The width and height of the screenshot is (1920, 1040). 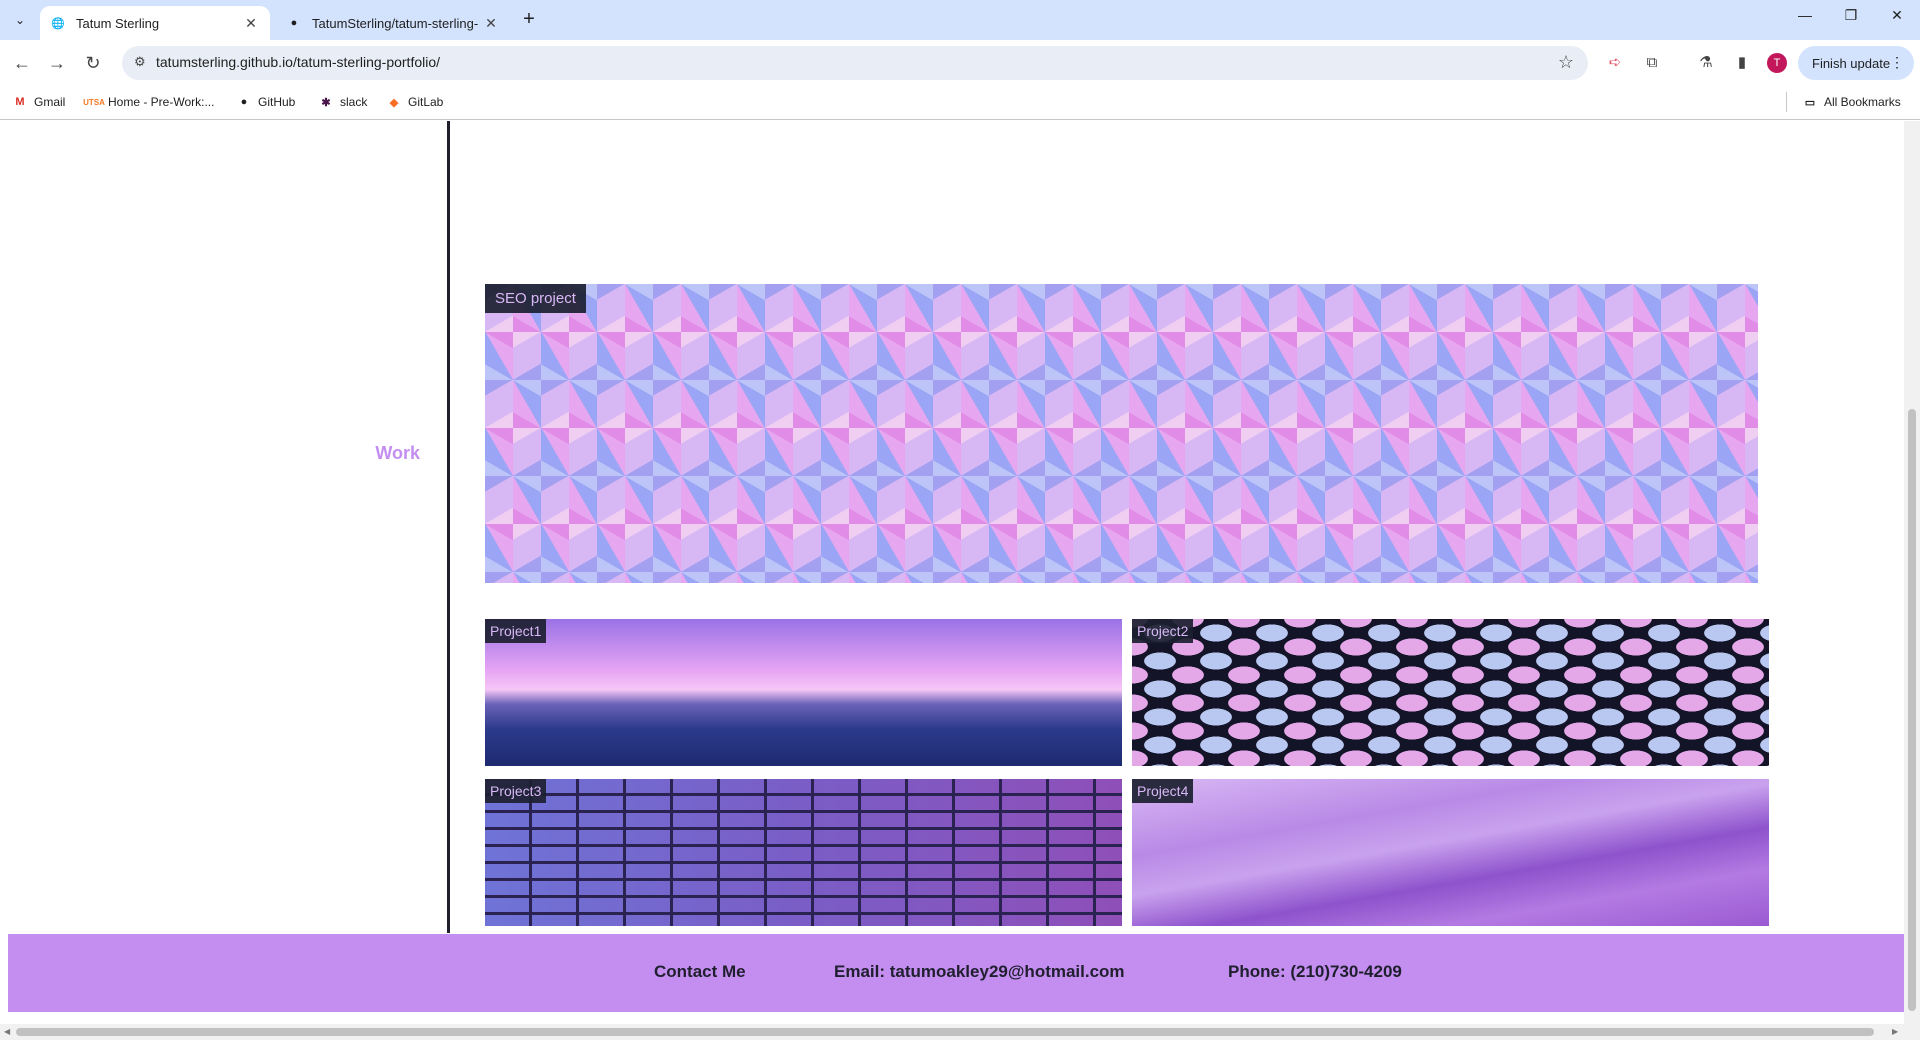 What do you see at coordinates (326, 102) in the screenshot?
I see `slack-icon: ✱` at bounding box center [326, 102].